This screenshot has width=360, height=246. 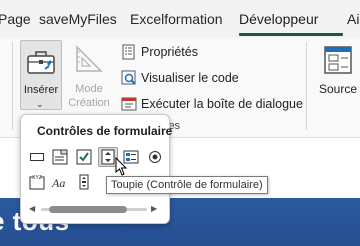 I want to click on mode-label-line1: Mode, so click(x=89, y=89).